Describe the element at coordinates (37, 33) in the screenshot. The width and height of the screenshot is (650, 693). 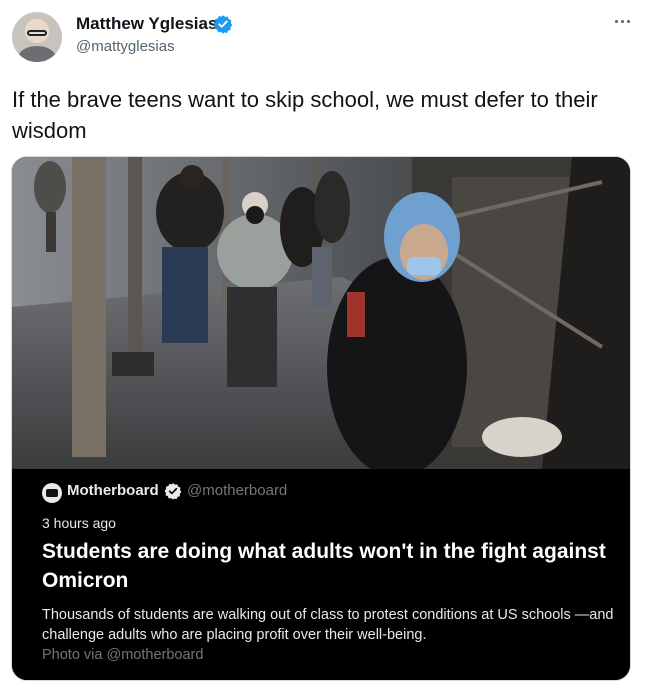
I see `avatar-glasses` at that location.